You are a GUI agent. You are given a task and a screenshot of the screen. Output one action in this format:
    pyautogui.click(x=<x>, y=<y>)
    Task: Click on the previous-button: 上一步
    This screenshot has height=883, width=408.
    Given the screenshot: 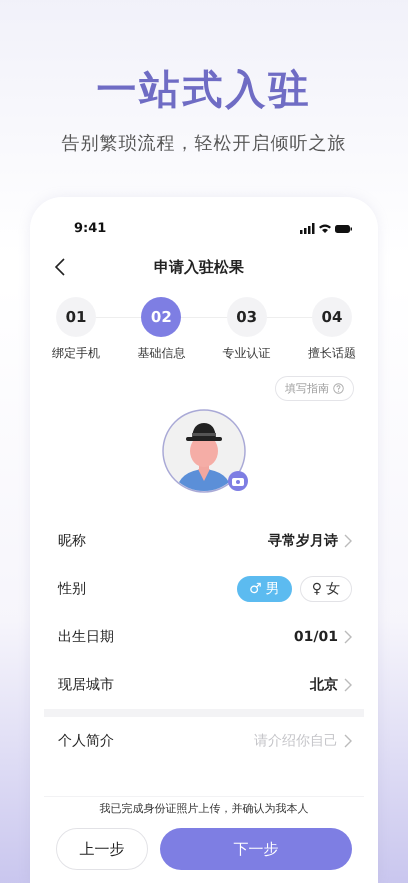 What is the action you would take?
    pyautogui.click(x=102, y=849)
    